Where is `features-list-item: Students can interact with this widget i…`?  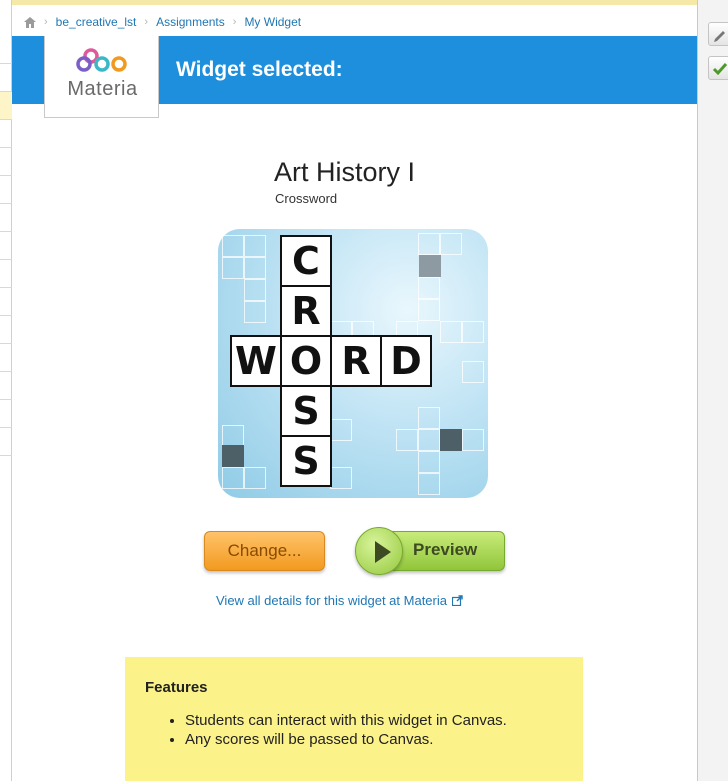 features-list-item: Students can interact with this widget i… is located at coordinates (346, 720).